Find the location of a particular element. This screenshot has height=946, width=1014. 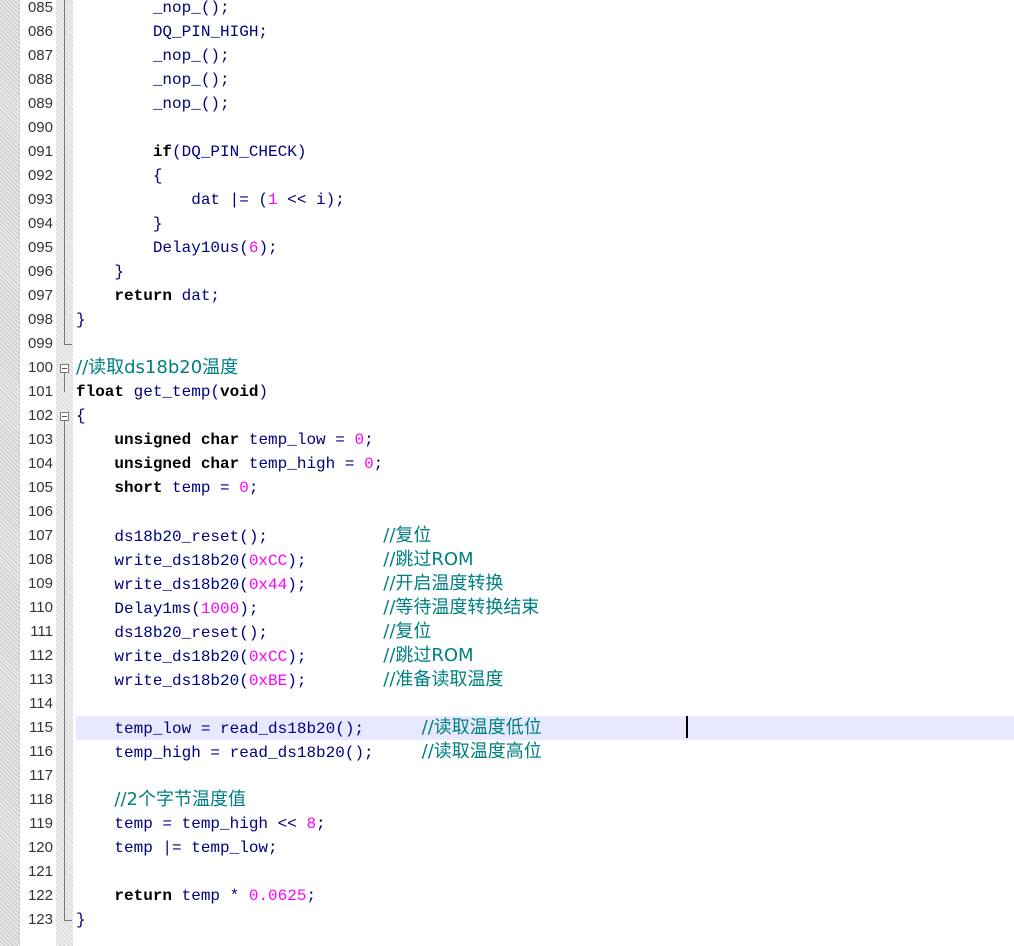

line-number: 112 is located at coordinates (41, 655).